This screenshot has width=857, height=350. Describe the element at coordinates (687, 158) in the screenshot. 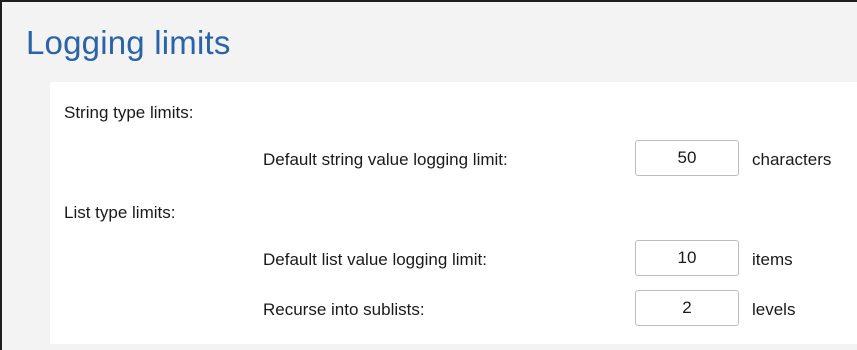

I see `default-string-limit-input` at that location.